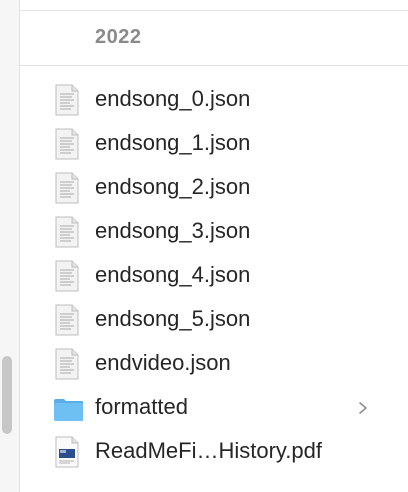 The width and height of the screenshot is (408, 492). I want to click on file-name: endsong_3.json, so click(173, 230).